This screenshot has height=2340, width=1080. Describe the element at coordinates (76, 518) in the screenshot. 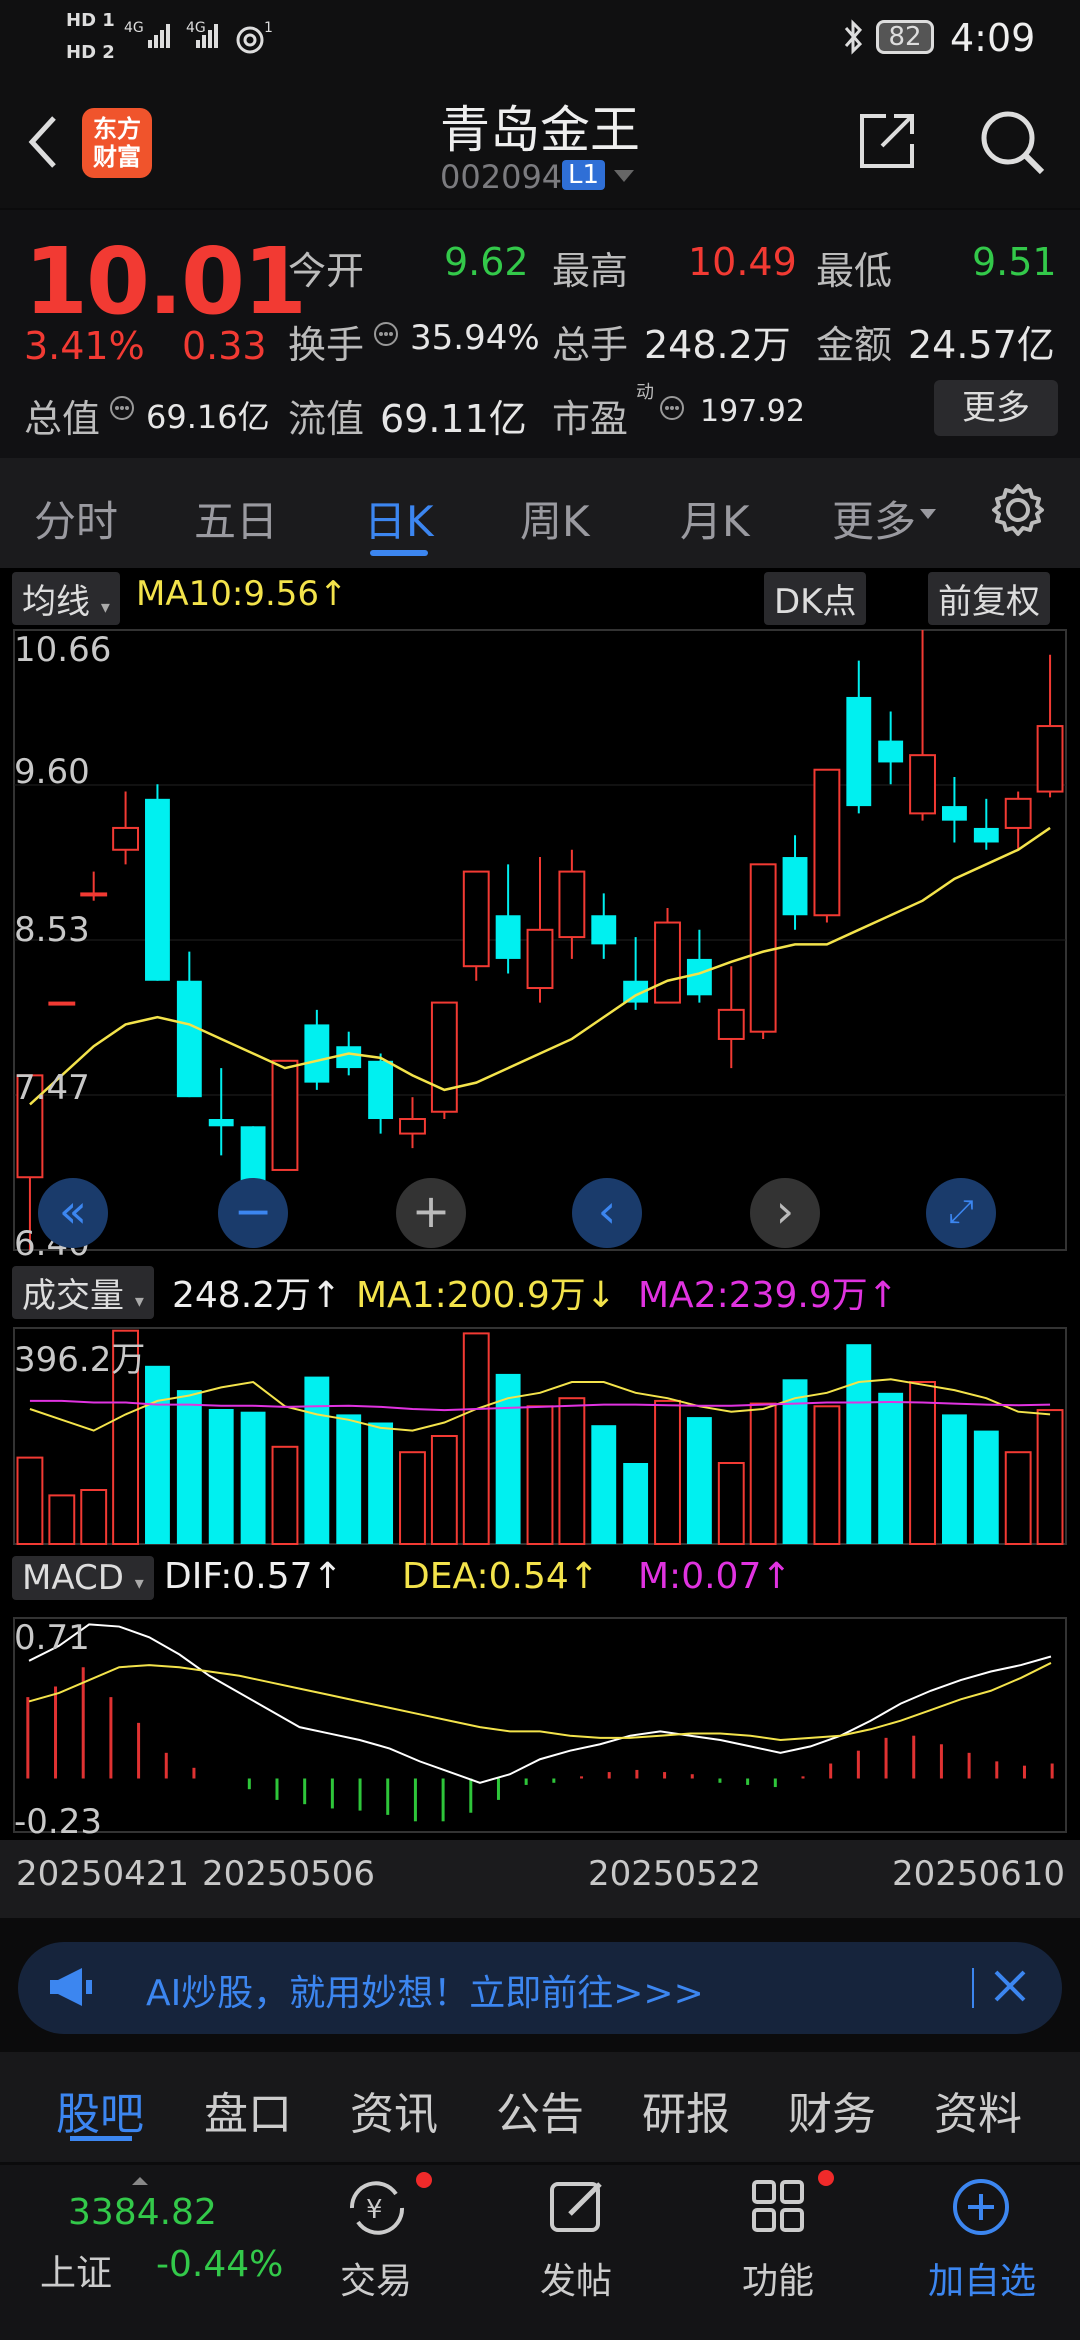

I see `tab-intraday: 分时` at that location.